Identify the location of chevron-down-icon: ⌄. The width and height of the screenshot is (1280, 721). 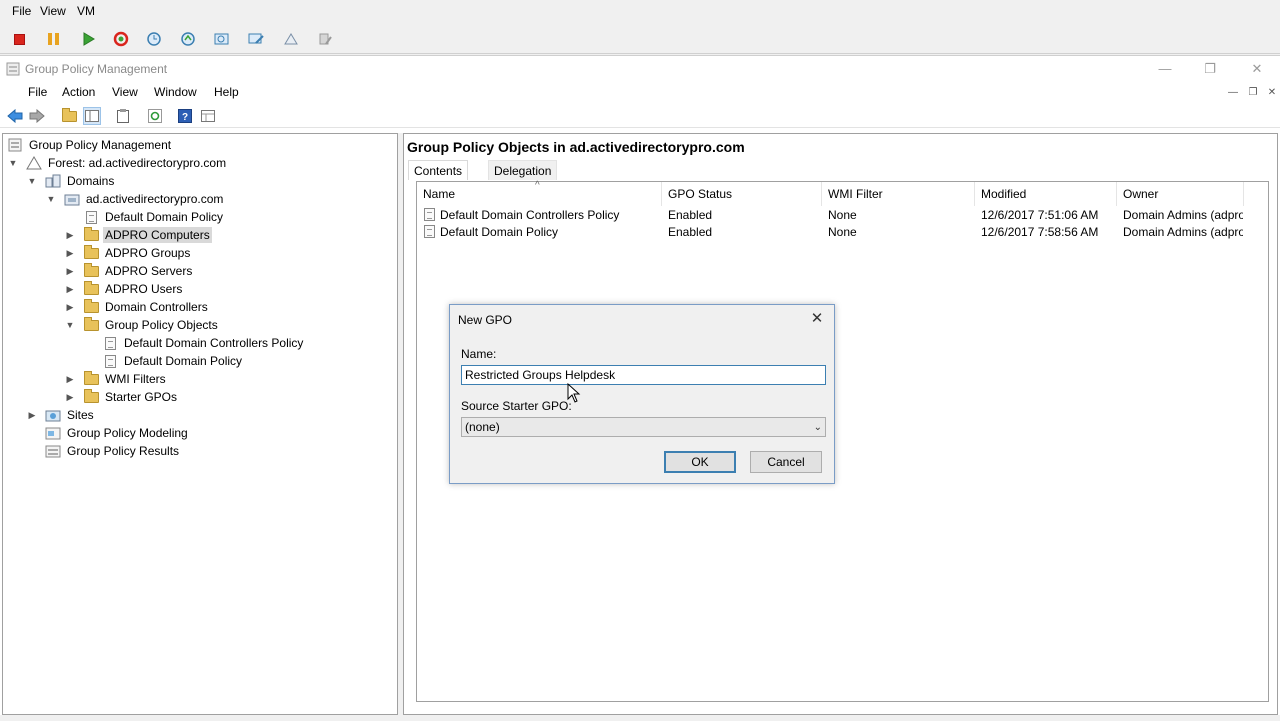
(817, 427).